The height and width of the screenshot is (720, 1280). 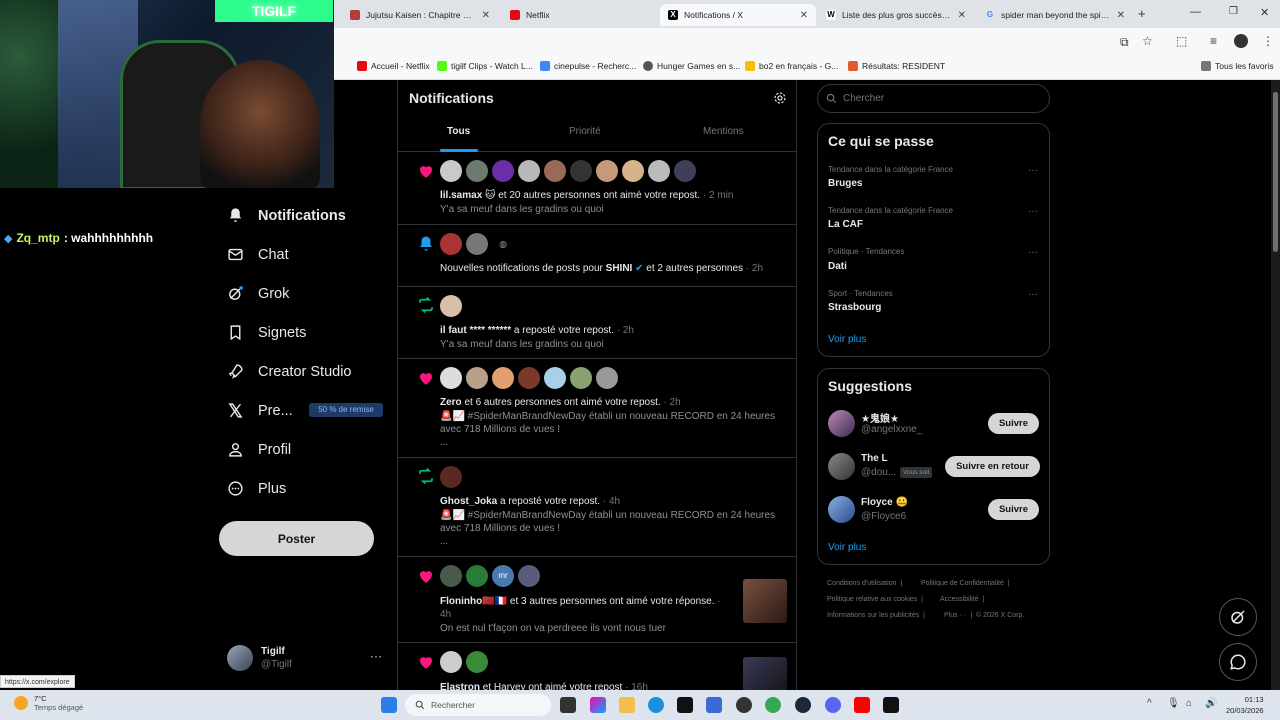 What do you see at coordinates (503, 244) in the screenshot?
I see `avatar: ◍` at bounding box center [503, 244].